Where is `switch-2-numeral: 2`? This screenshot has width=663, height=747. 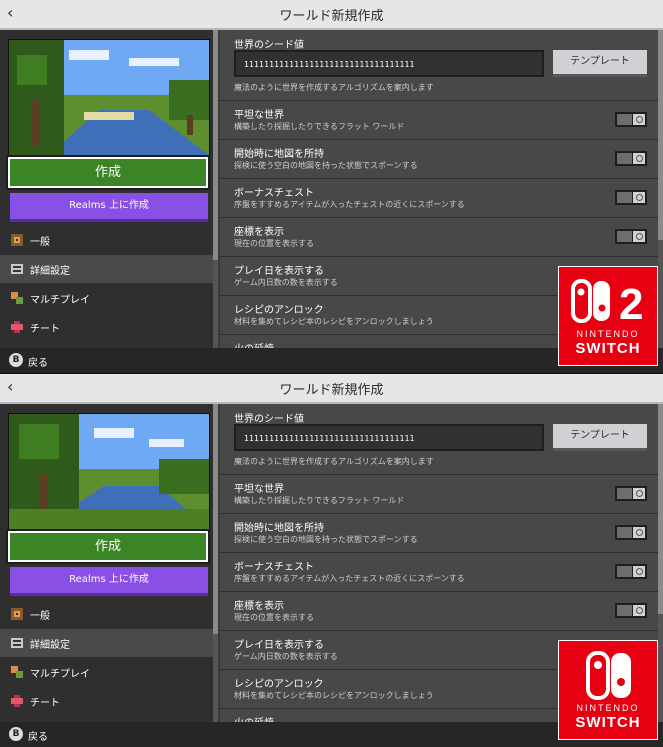
switch-2-numeral: 2 is located at coordinates (631, 303).